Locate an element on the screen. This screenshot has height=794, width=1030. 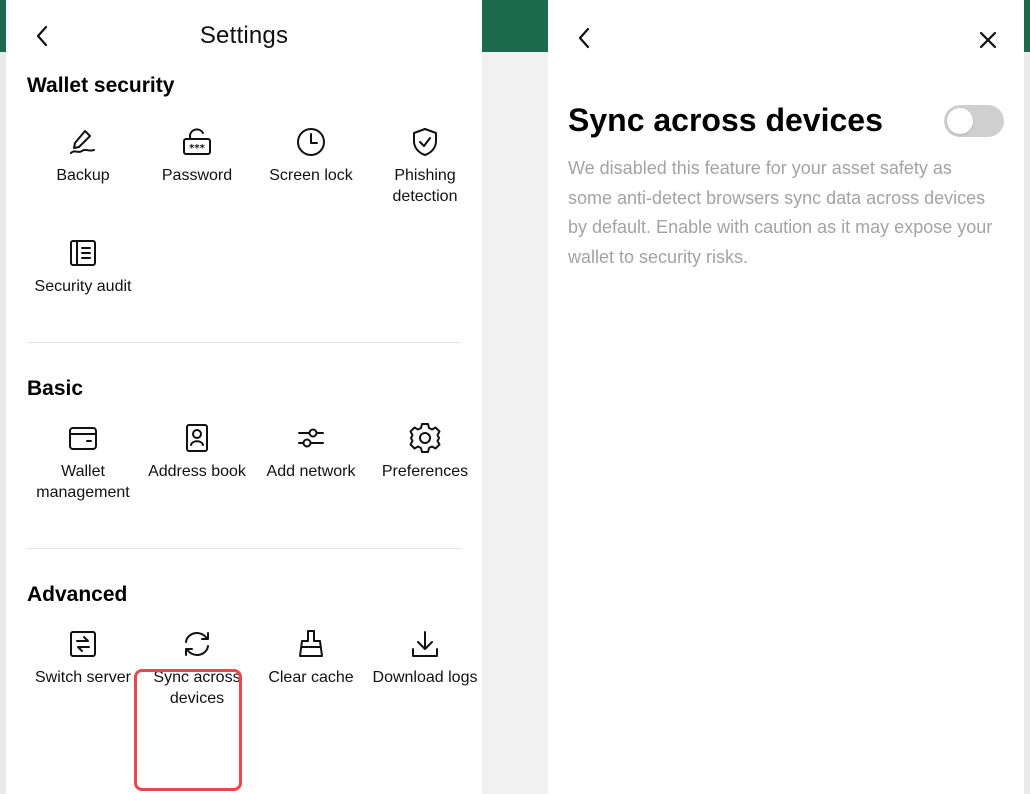
background-gap is located at coordinates (515, 423).